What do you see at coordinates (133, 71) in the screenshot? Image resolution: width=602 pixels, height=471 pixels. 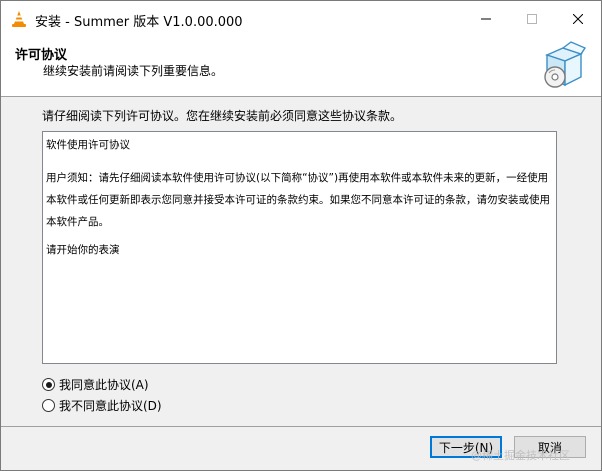 I see `page-subtitle: 继续安装前请阅读下列重要信息。` at bounding box center [133, 71].